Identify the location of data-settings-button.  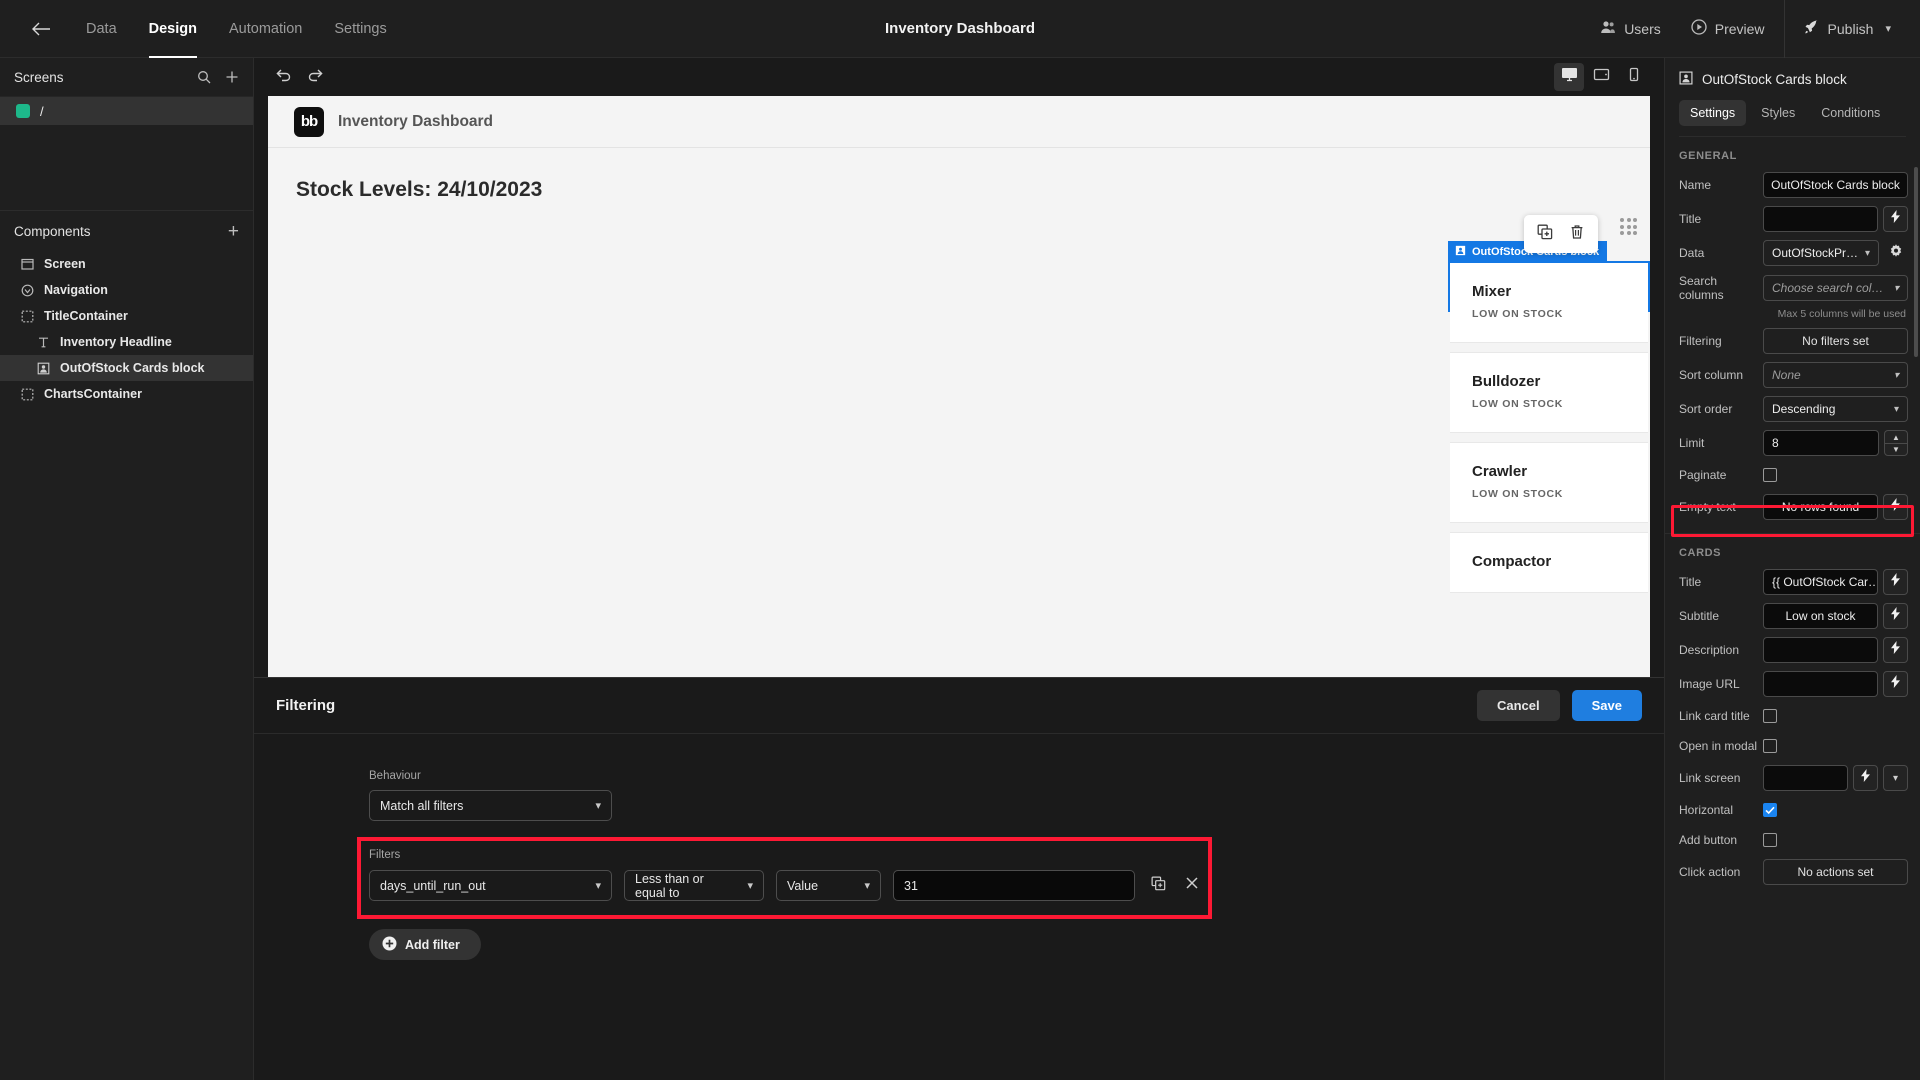
(1896, 253).